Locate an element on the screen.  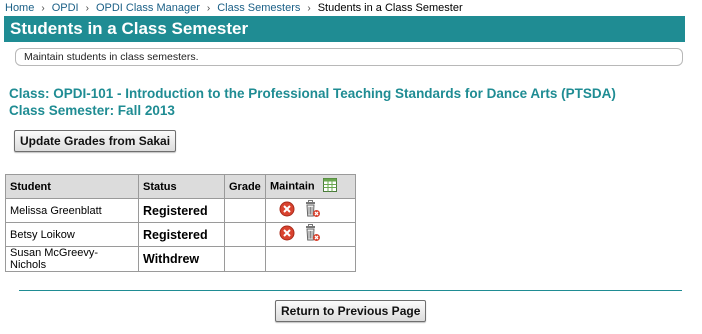
column-header-status: Status is located at coordinates (181, 186).